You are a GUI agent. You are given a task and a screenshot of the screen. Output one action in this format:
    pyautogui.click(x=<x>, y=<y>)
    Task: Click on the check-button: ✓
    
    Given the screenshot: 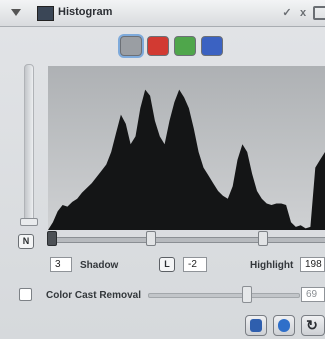 What is the action you would take?
    pyautogui.click(x=287, y=13)
    